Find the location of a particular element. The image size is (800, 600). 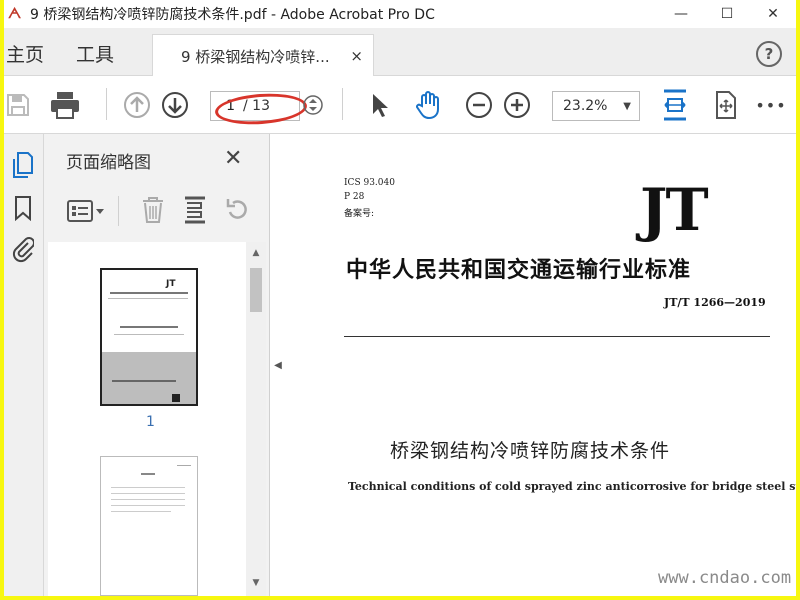

acrobat-app-icon: ᗅ is located at coordinates (15, 14).